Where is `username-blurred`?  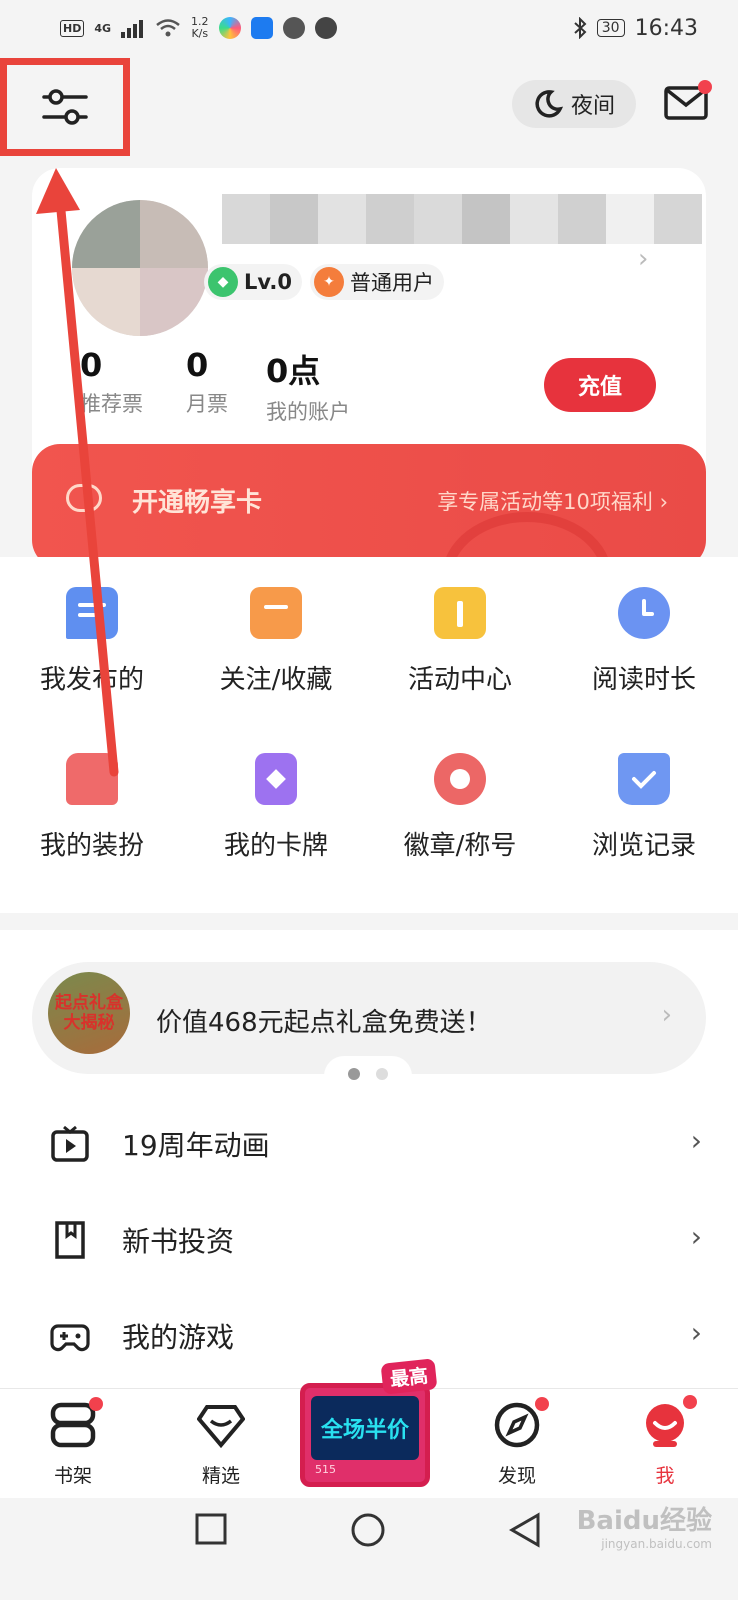
username-blurred is located at coordinates (462, 219).